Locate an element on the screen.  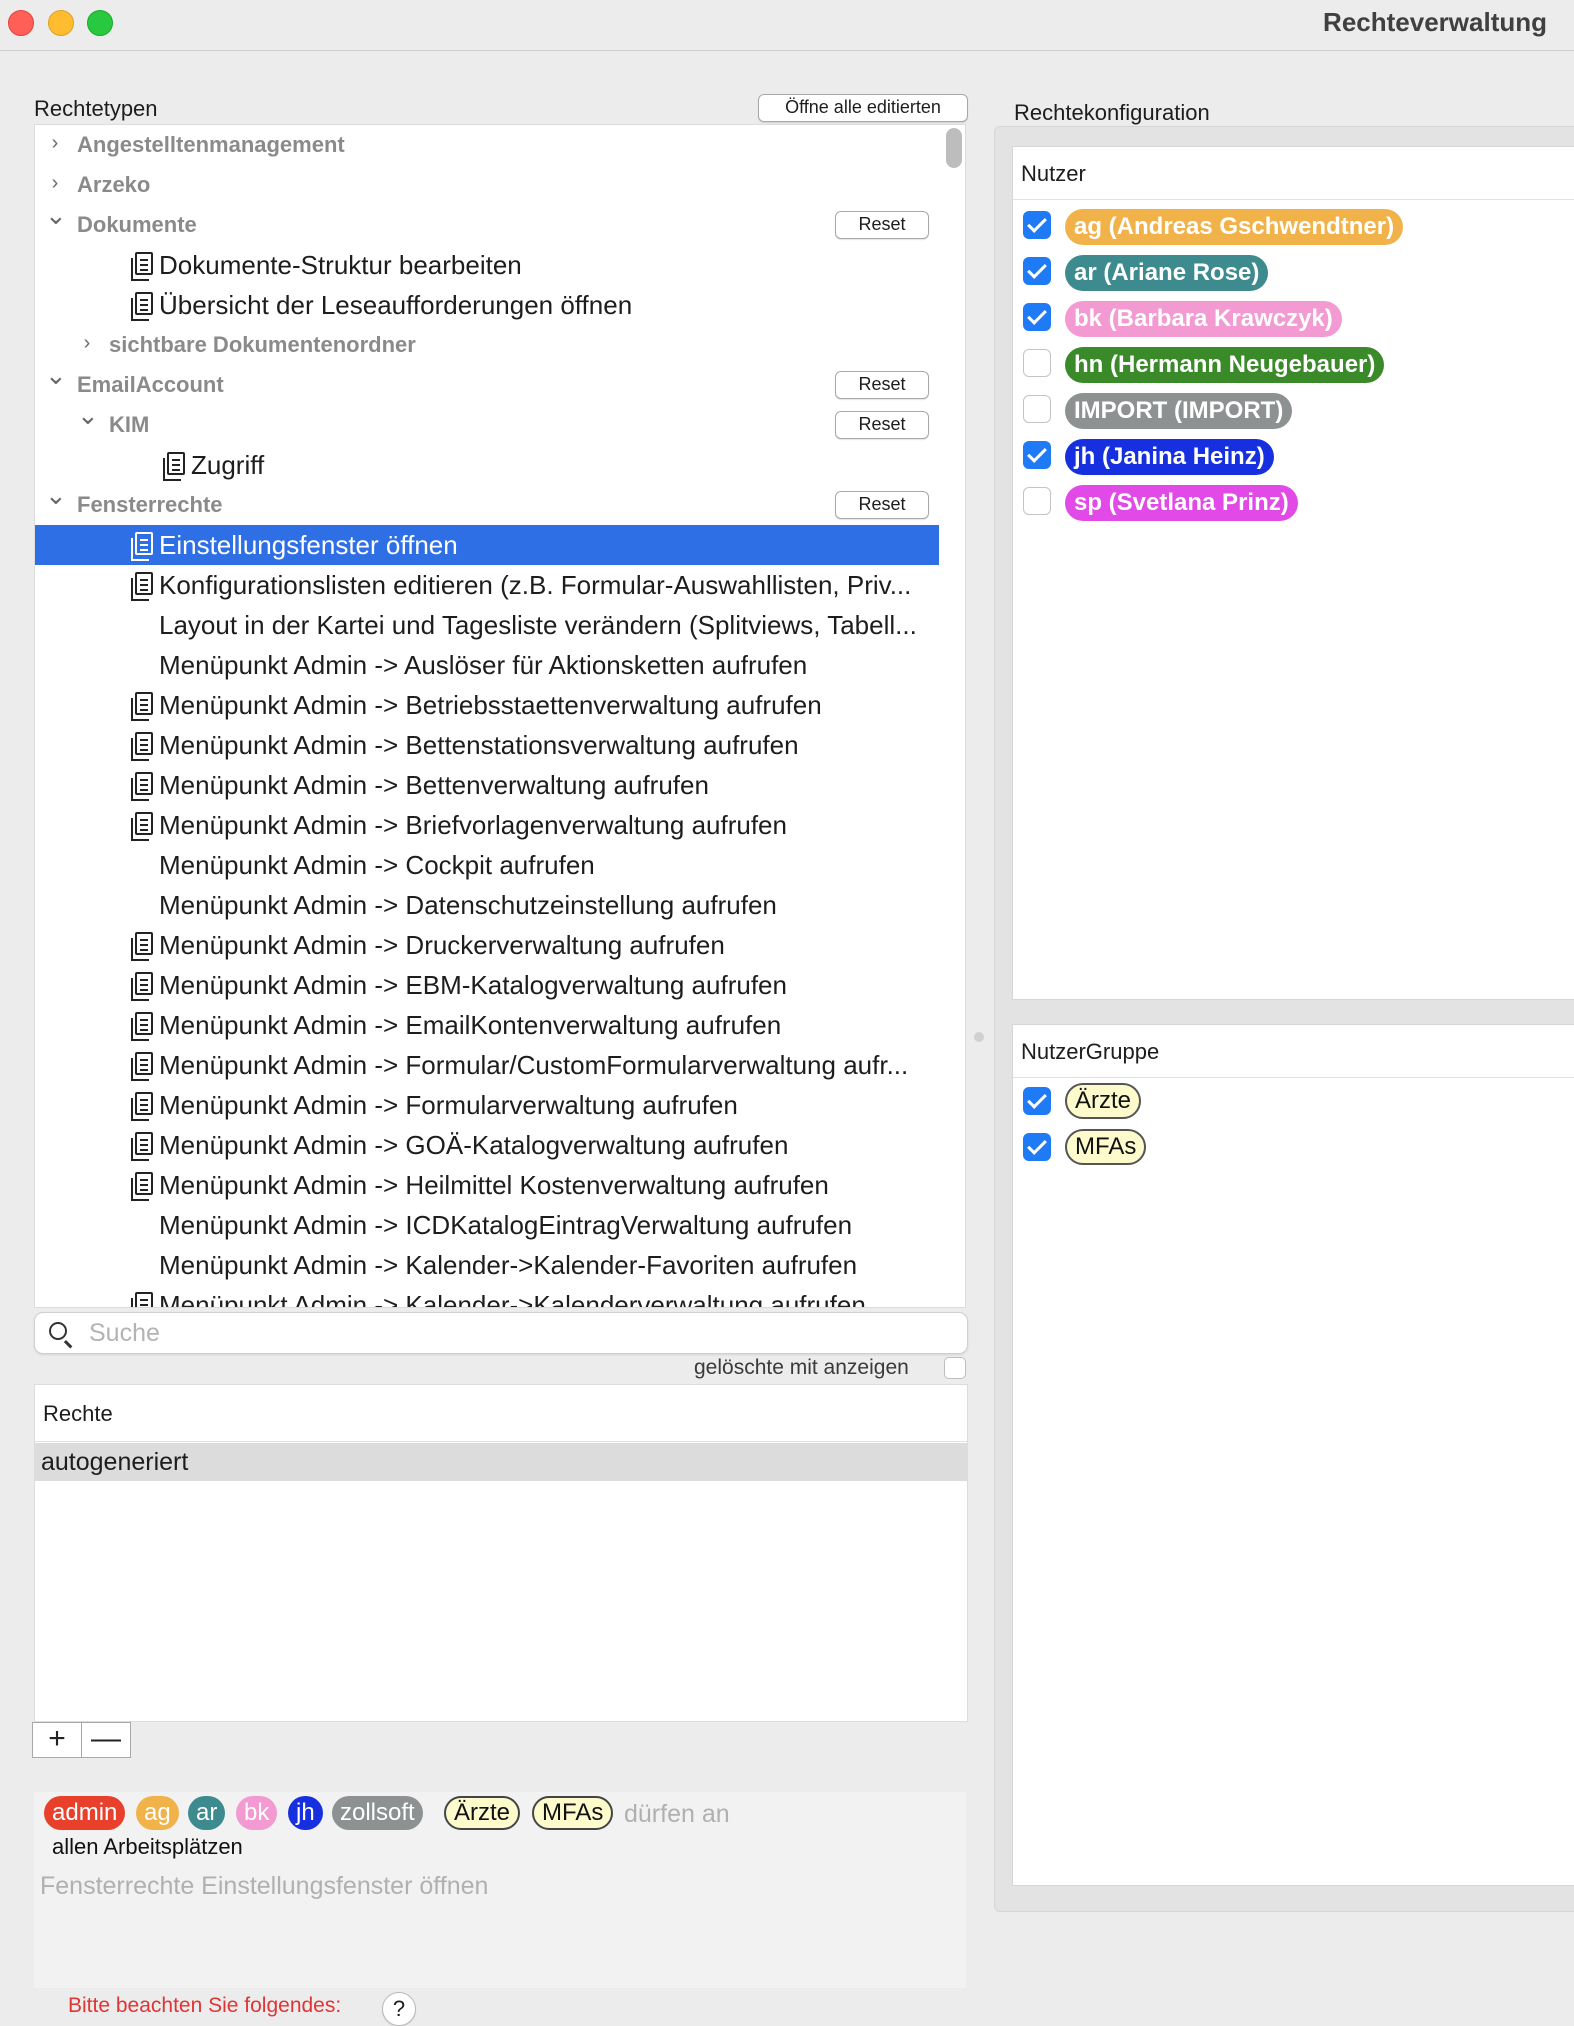
users-column-header: Nutzer is located at coordinates (1053, 173).